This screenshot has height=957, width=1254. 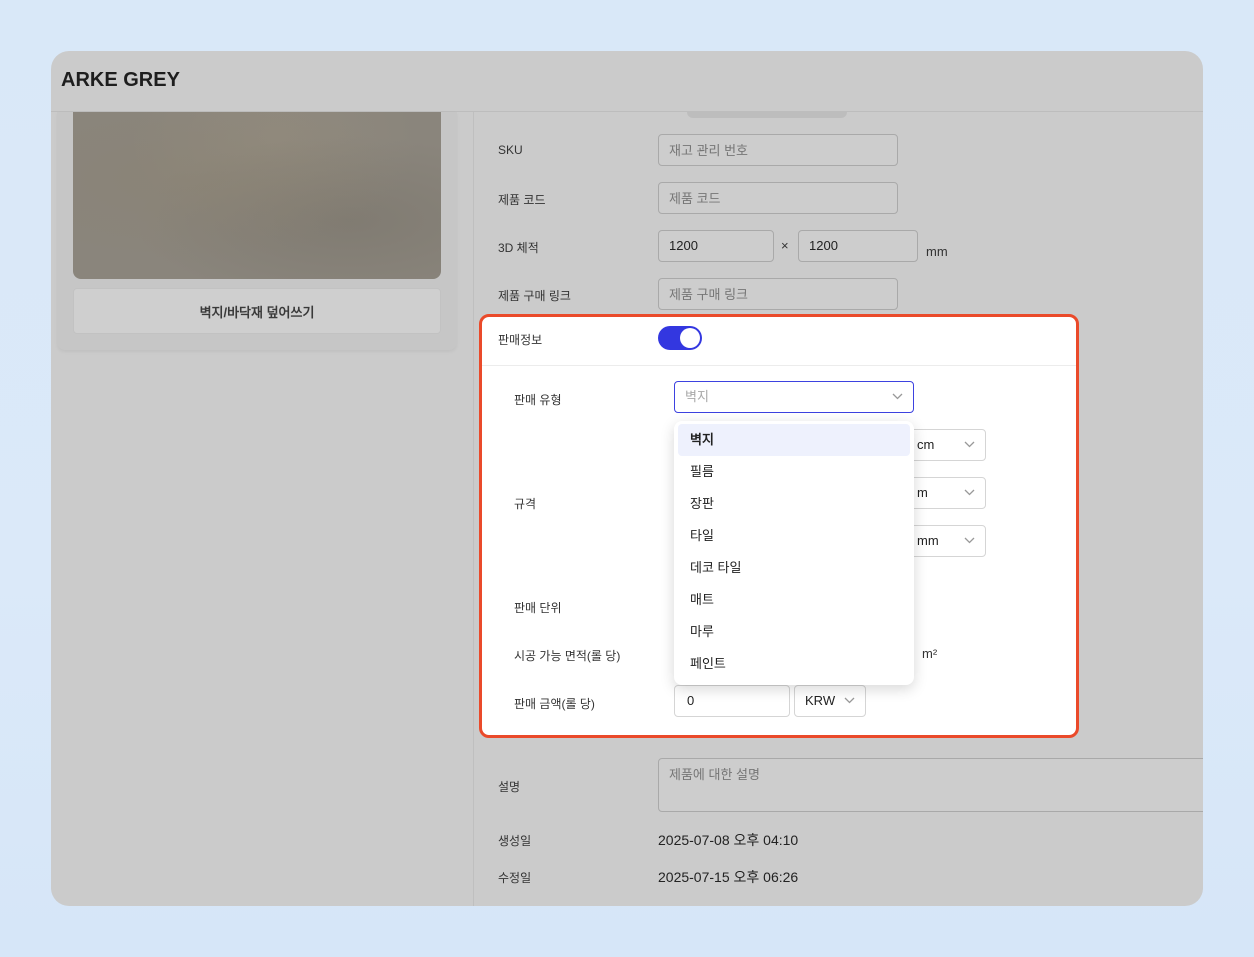 What do you see at coordinates (627, 81) in the screenshot?
I see `title-bar: ARKE GREY` at bounding box center [627, 81].